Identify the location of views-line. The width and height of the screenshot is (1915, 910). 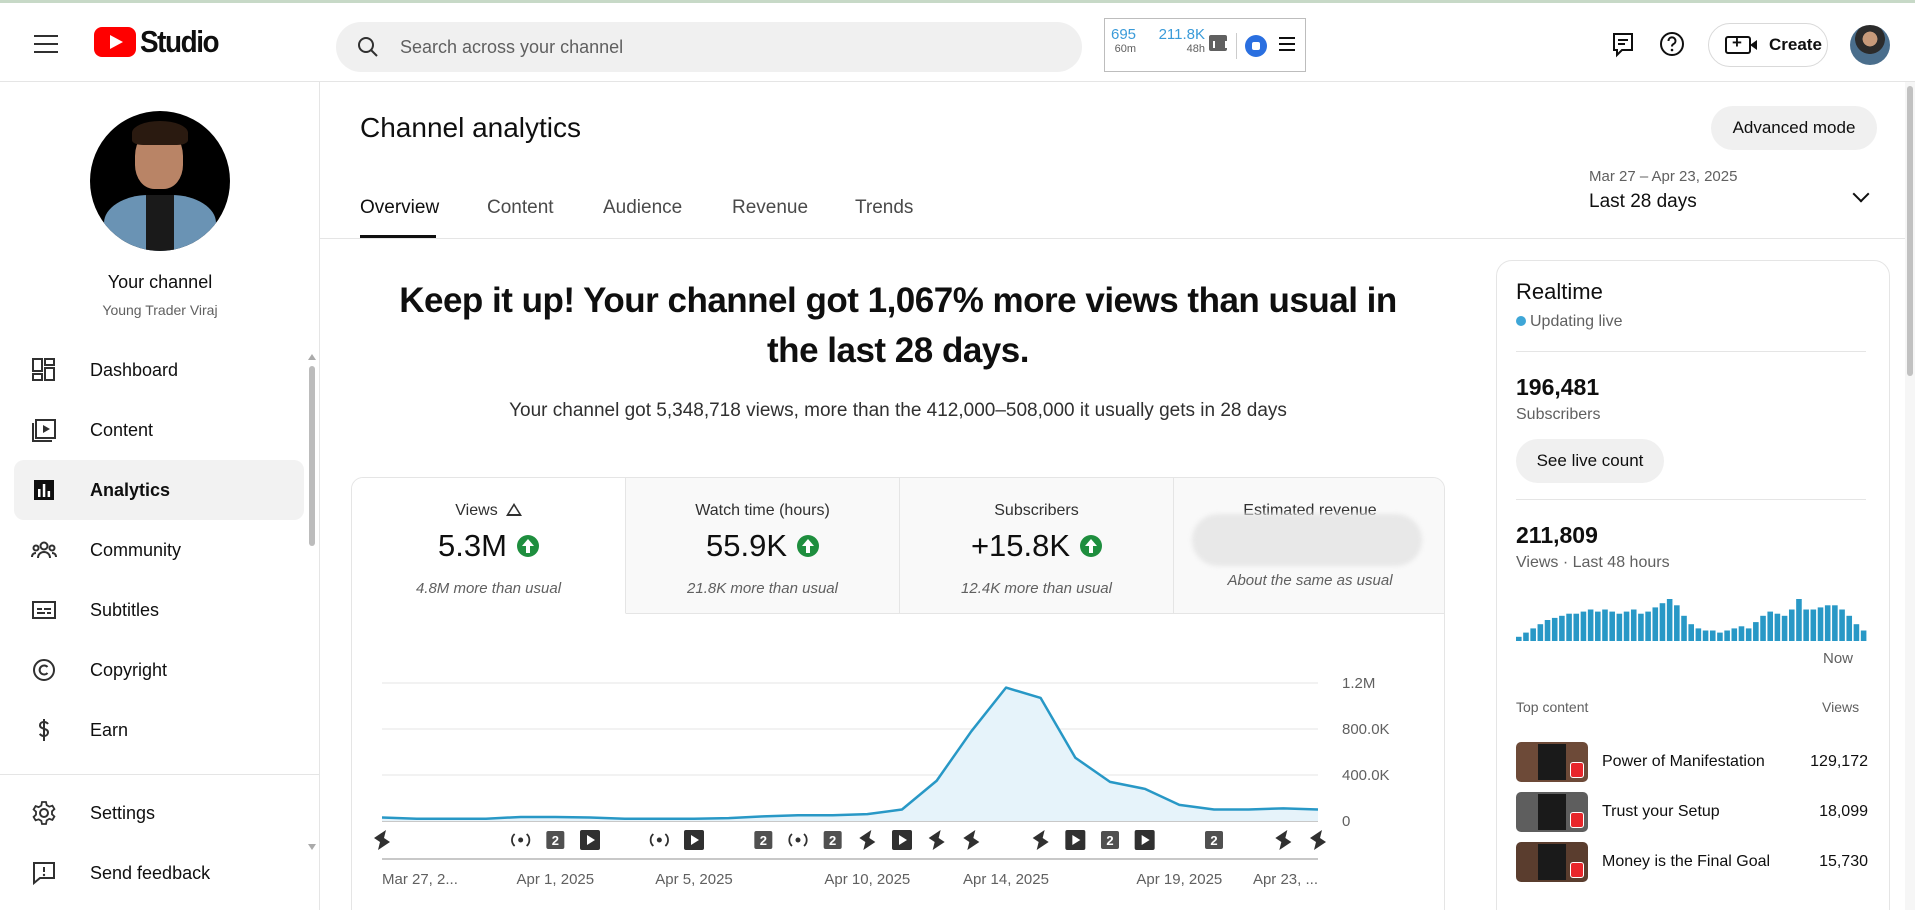
(850, 753).